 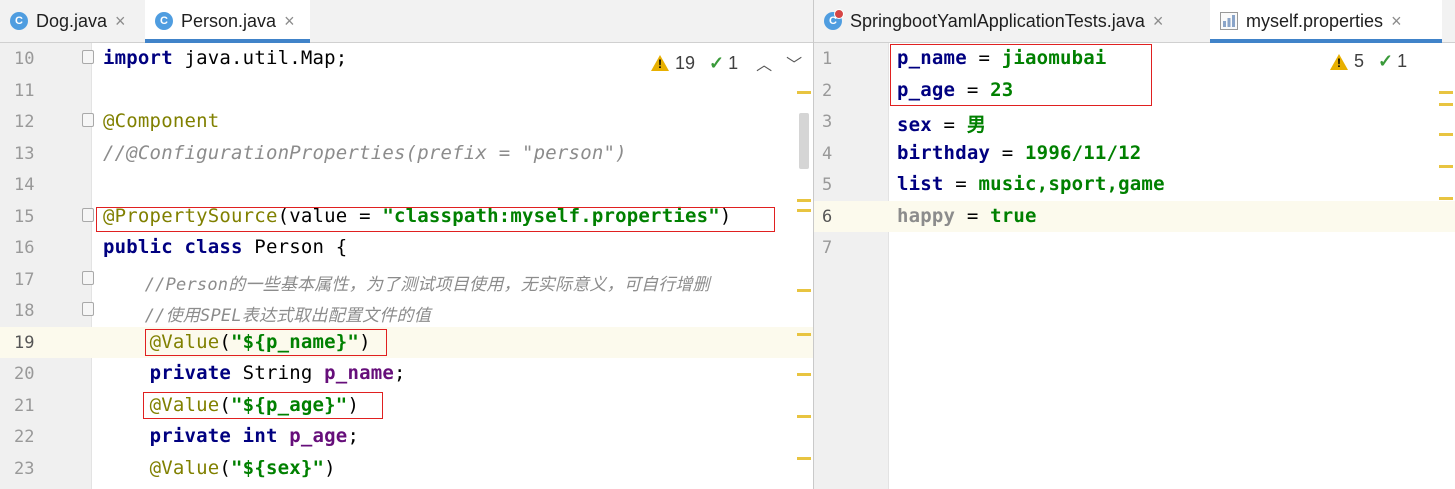 I want to click on properties-file-icon, so click(x=1229, y=21).